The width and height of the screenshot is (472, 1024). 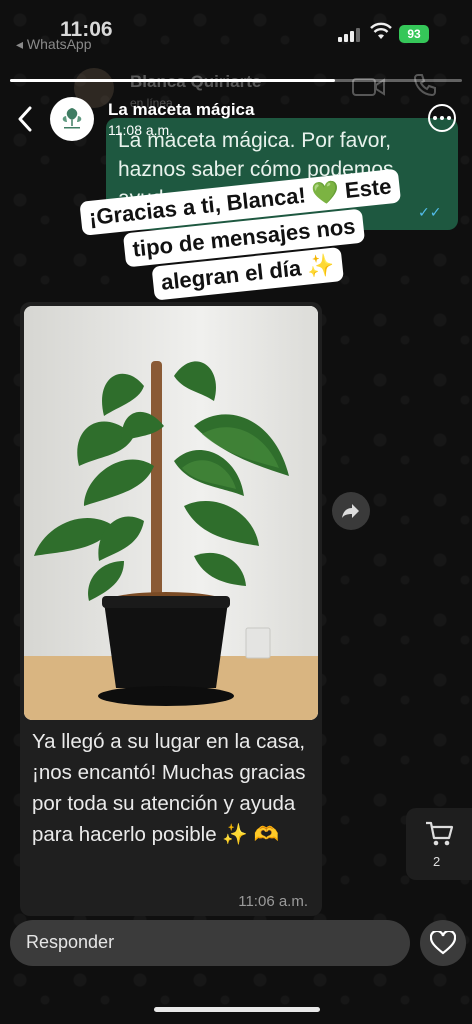 I want to click on plant-logo-icon, so click(x=72, y=118).